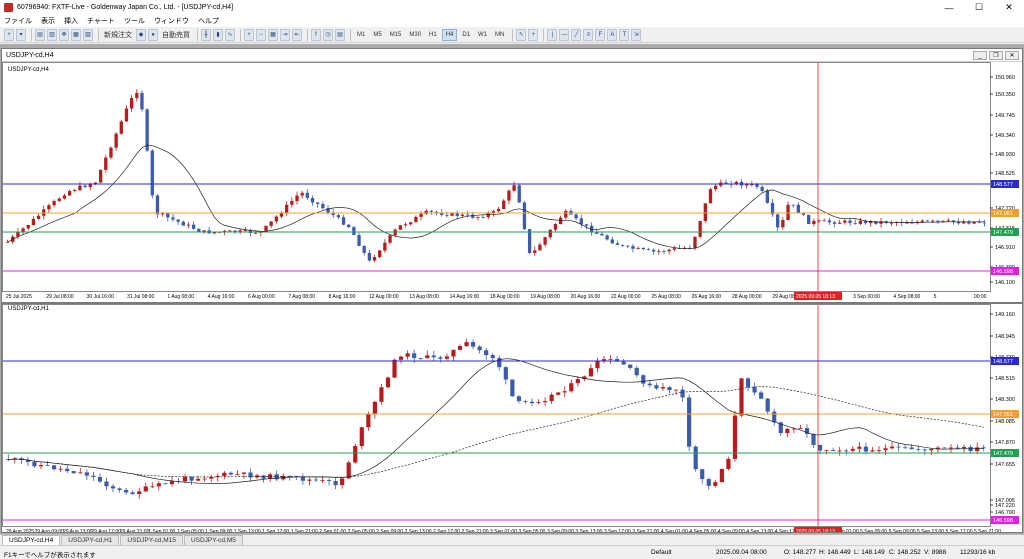  What do you see at coordinates (996, 55) in the screenshot?
I see `window-restore-icon: ❐` at bounding box center [996, 55].